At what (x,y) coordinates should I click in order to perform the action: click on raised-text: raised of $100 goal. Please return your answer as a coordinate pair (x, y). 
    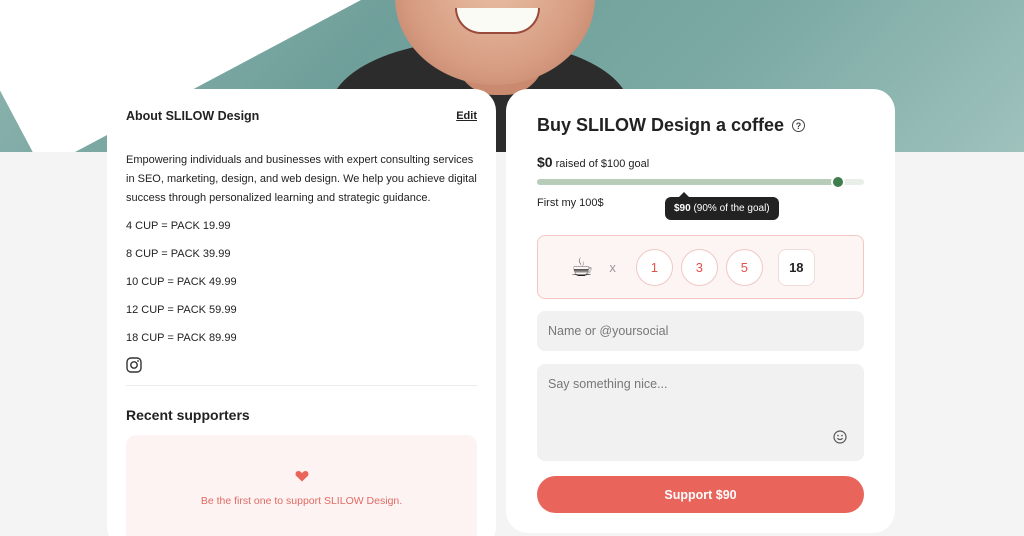
    Looking at the image, I should click on (602, 164).